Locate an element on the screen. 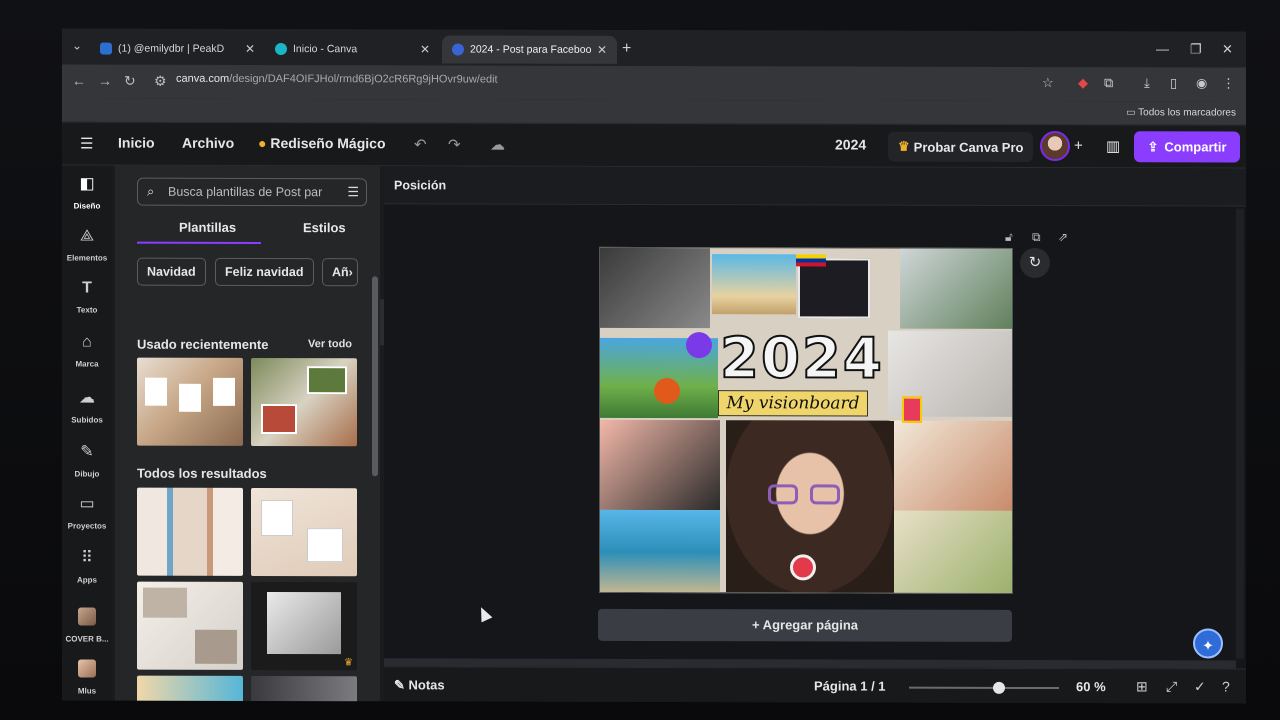 This screenshot has height=720, width=1280. template-search-input: ⌕ Busca plantillas de Post par ☰ is located at coordinates (252, 192).